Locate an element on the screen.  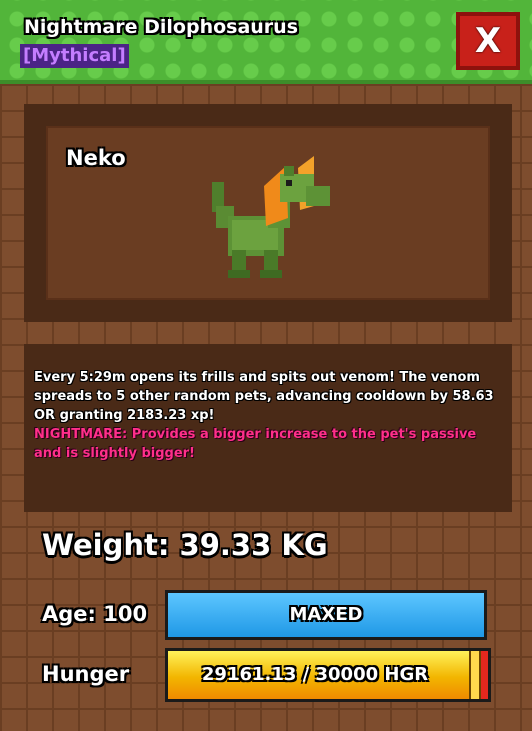
age-progress-bar: MAXED is located at coordinates (326, 615).